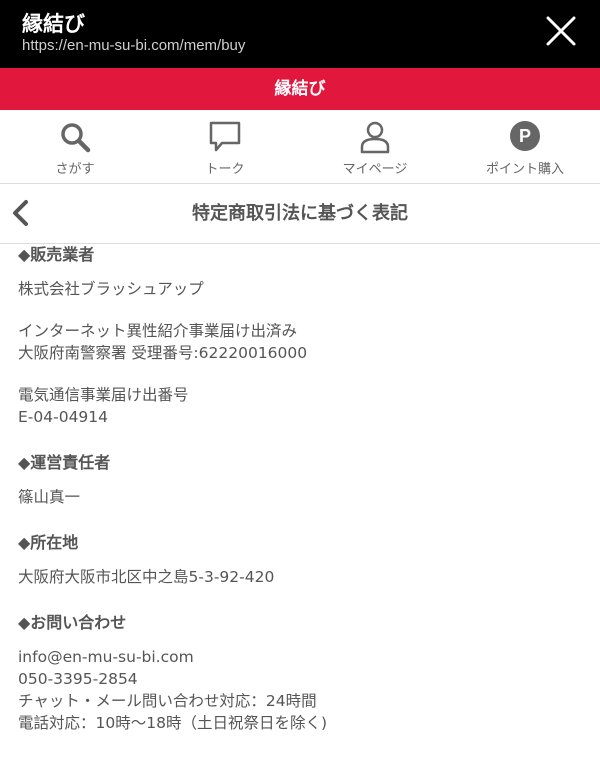 The image size is (600, 775). I want to click on nav-item-label: さがす, so click(75, 169).